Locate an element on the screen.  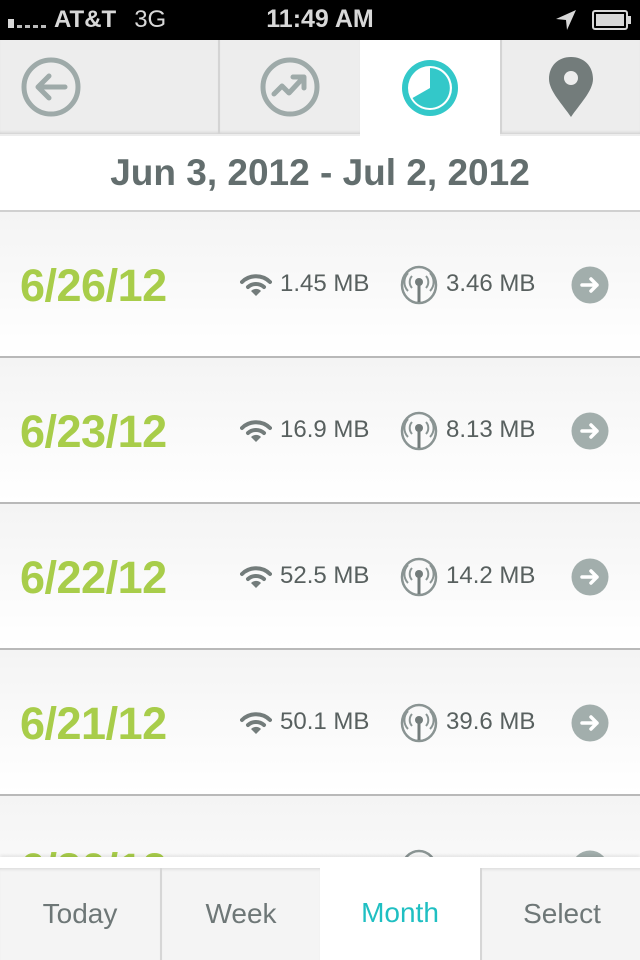
status-bar: AT&T 3G 11:49 AM is located at coordinates (320, 20).